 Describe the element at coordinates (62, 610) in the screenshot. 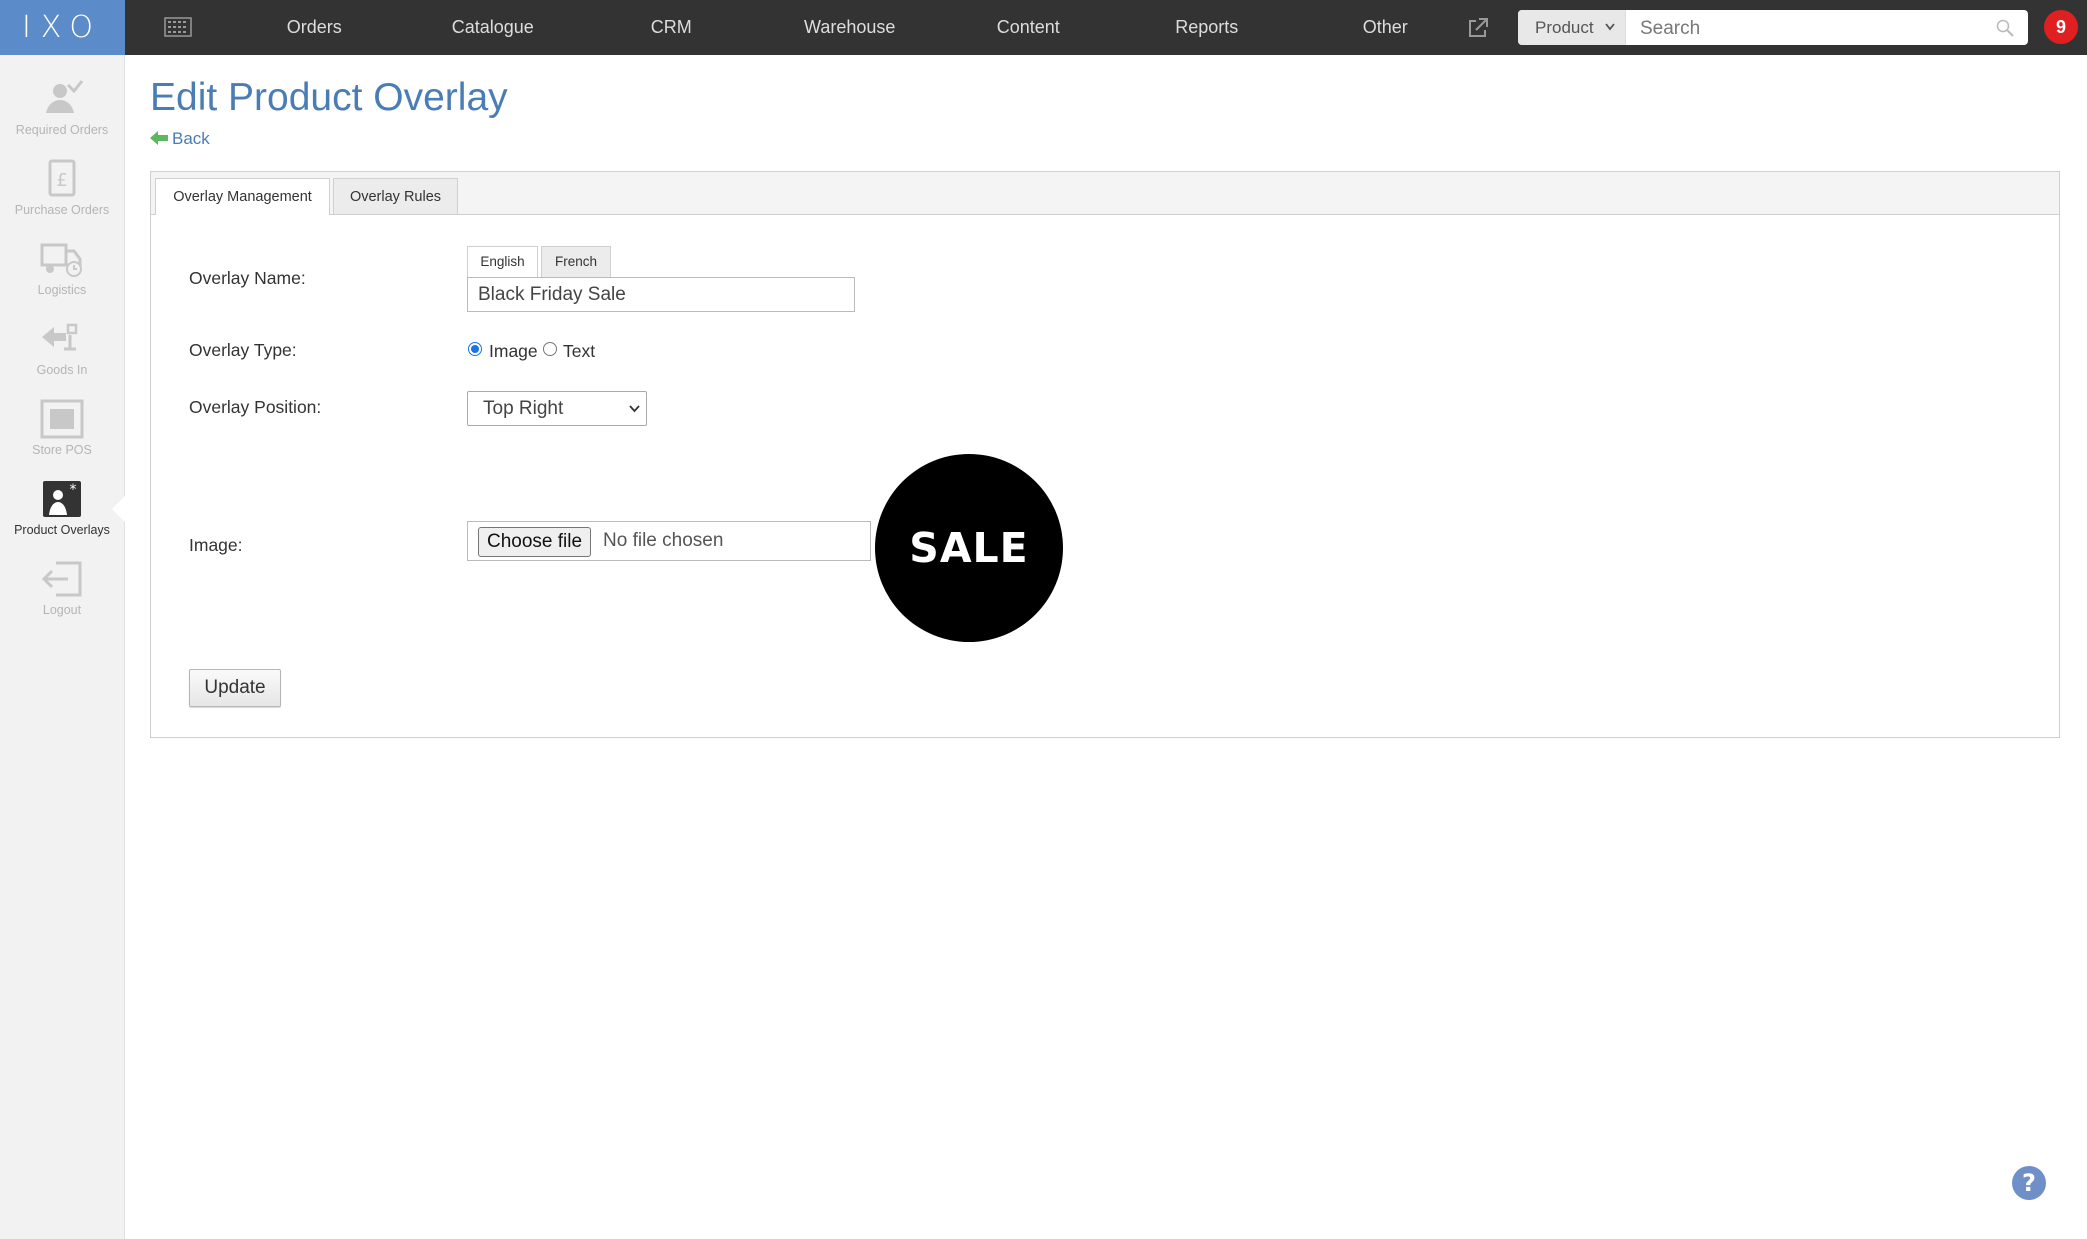

I see `sidebar-item-label: Logout` at that location.